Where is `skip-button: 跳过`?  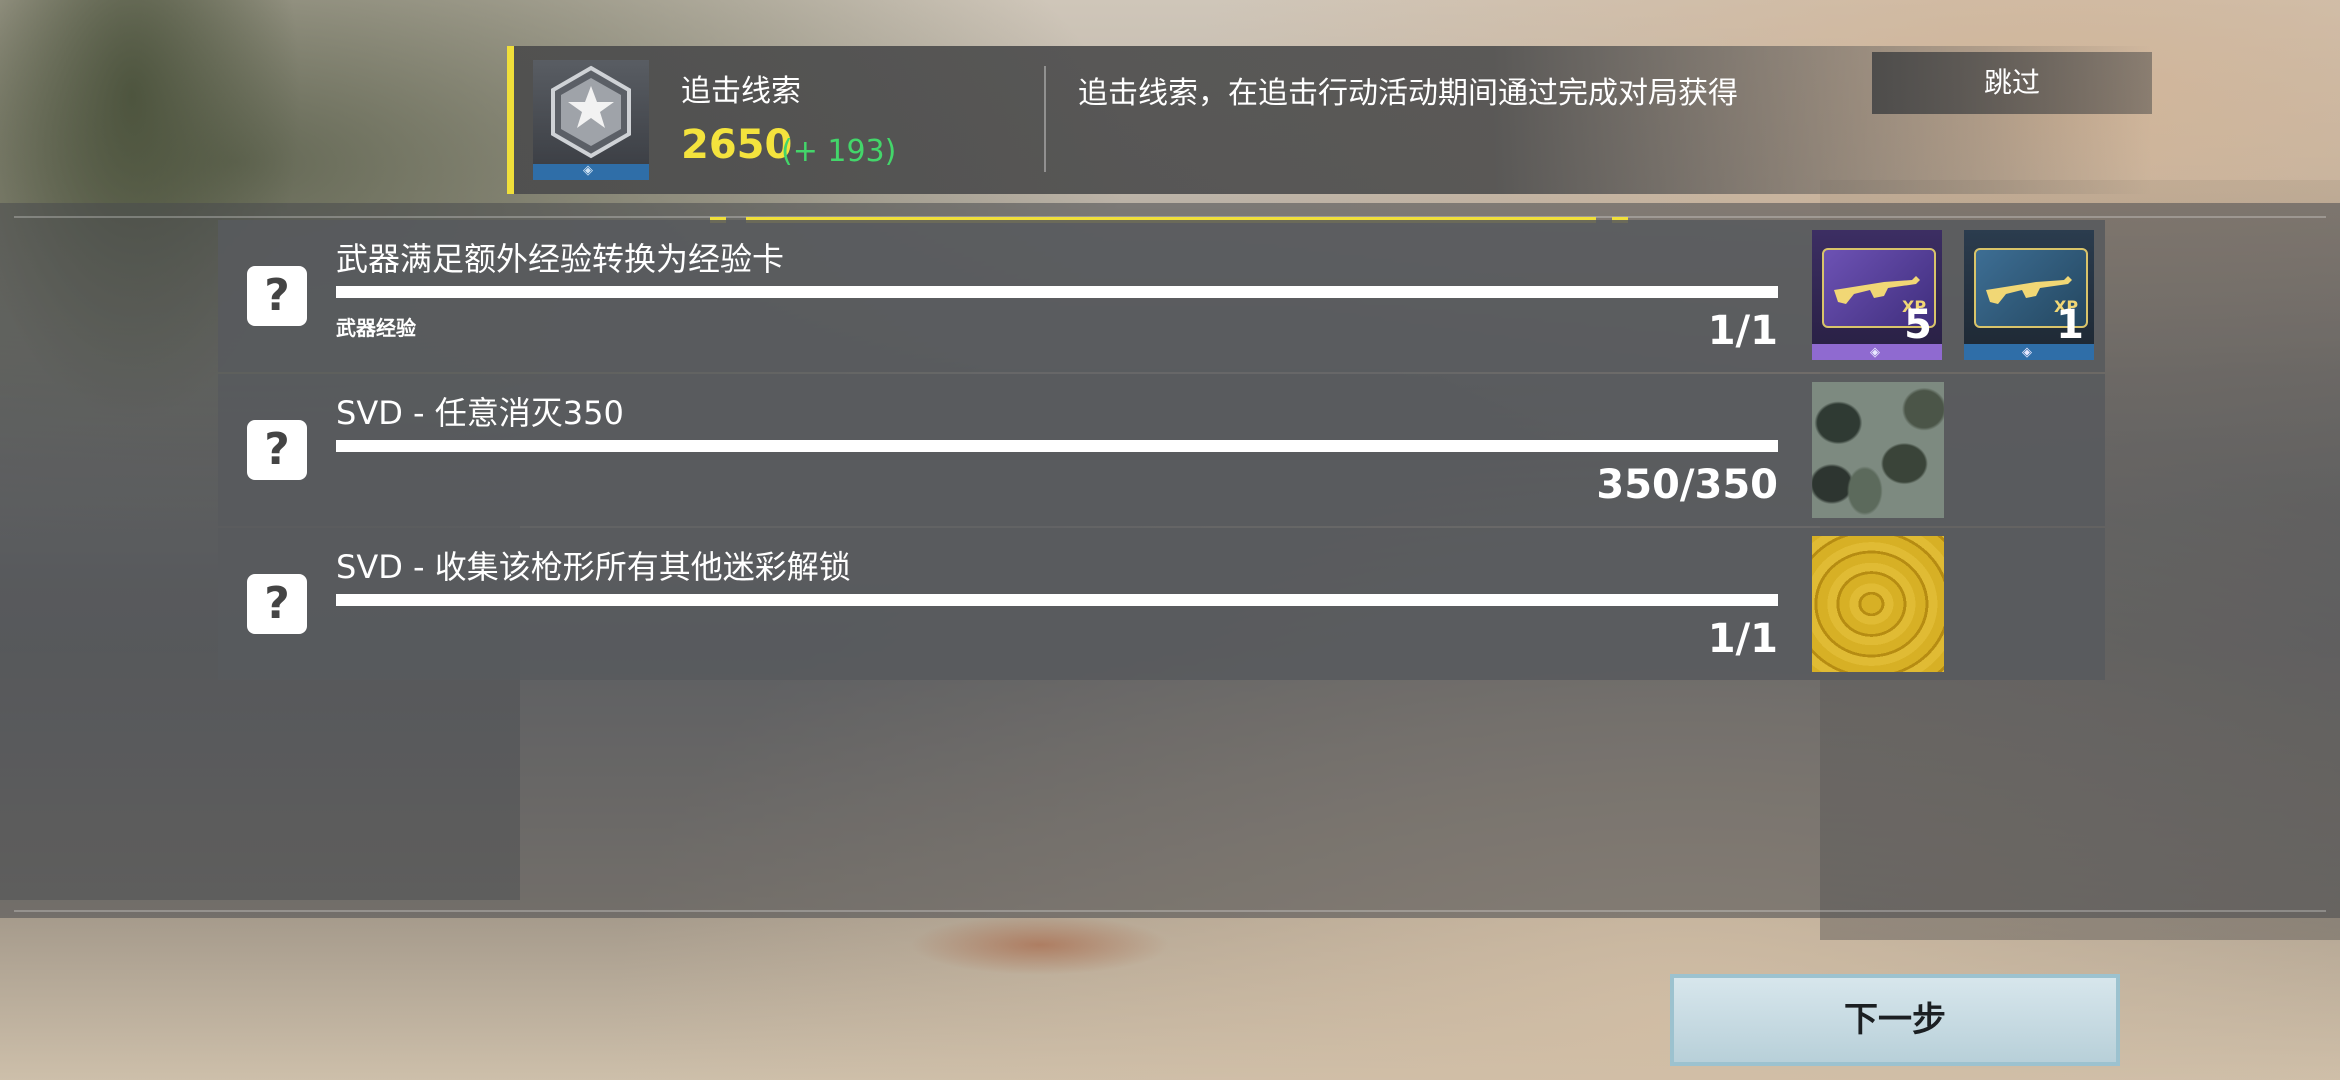 skip-button: 跳过 is located at coordinates (2012, 83).